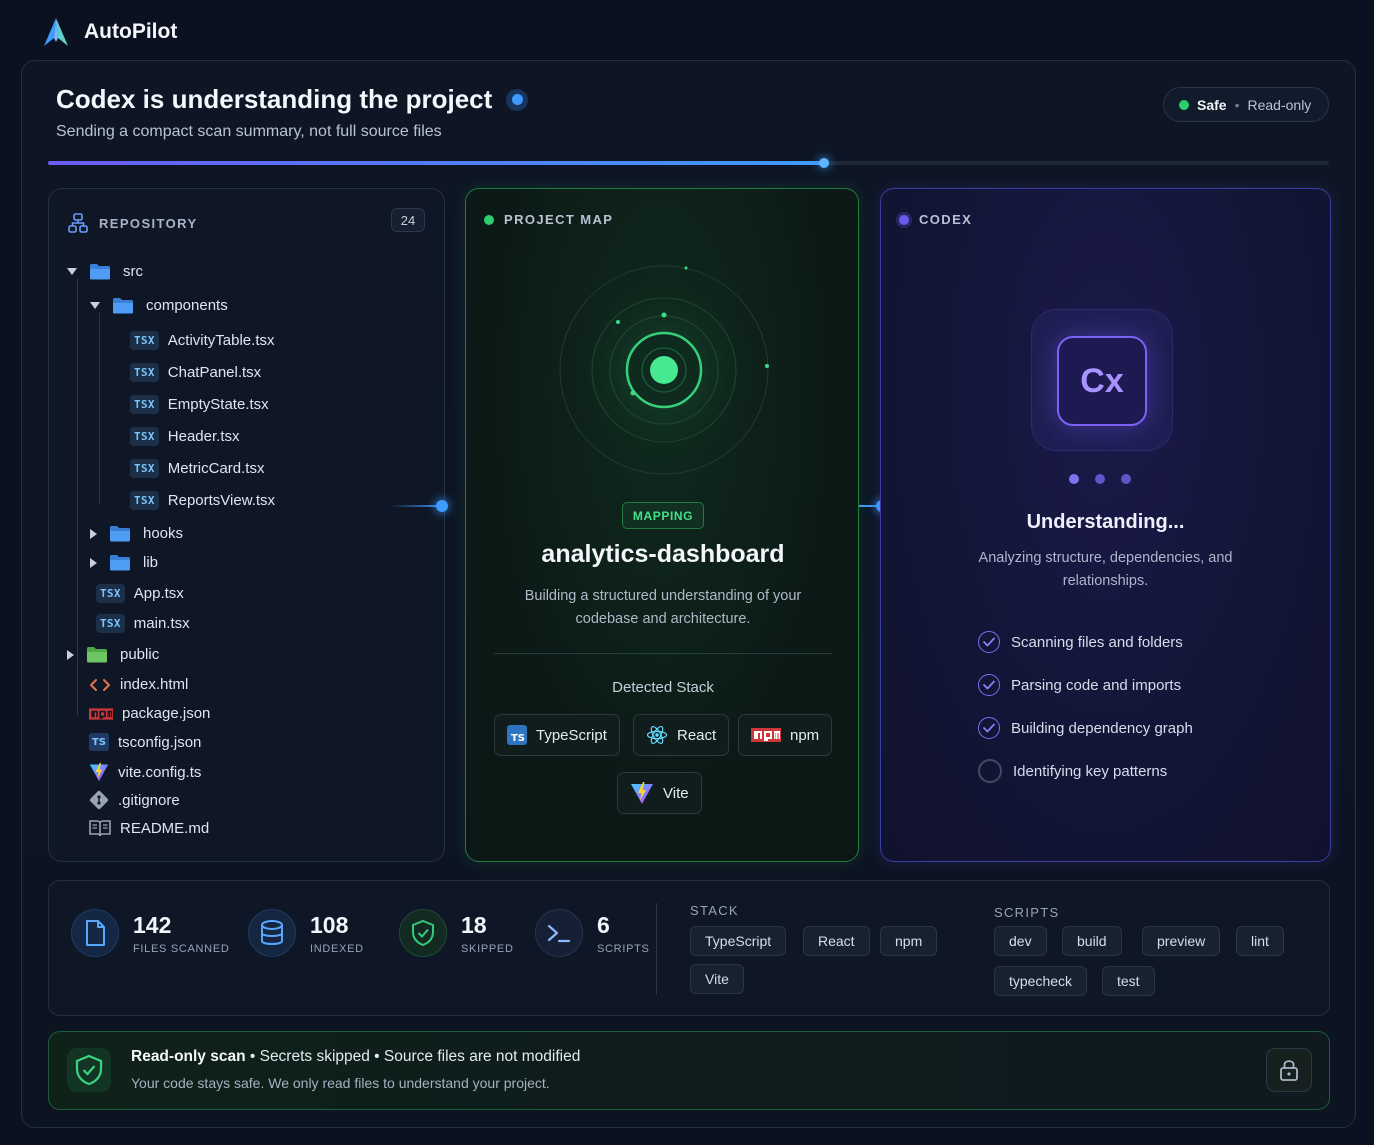  Describe the element at coordinates (990, 771) in the screenshot. I see `pending-spinner-icon` at that location.